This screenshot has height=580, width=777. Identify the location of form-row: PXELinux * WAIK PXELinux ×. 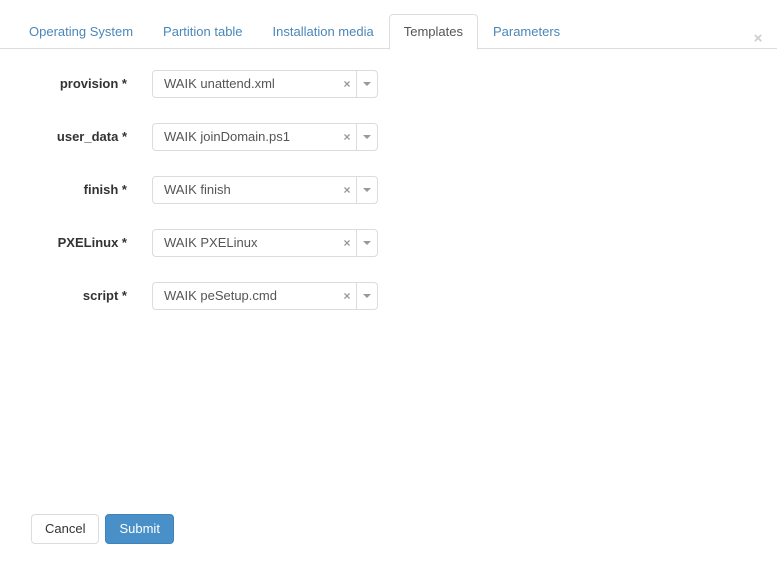
(388, 255).